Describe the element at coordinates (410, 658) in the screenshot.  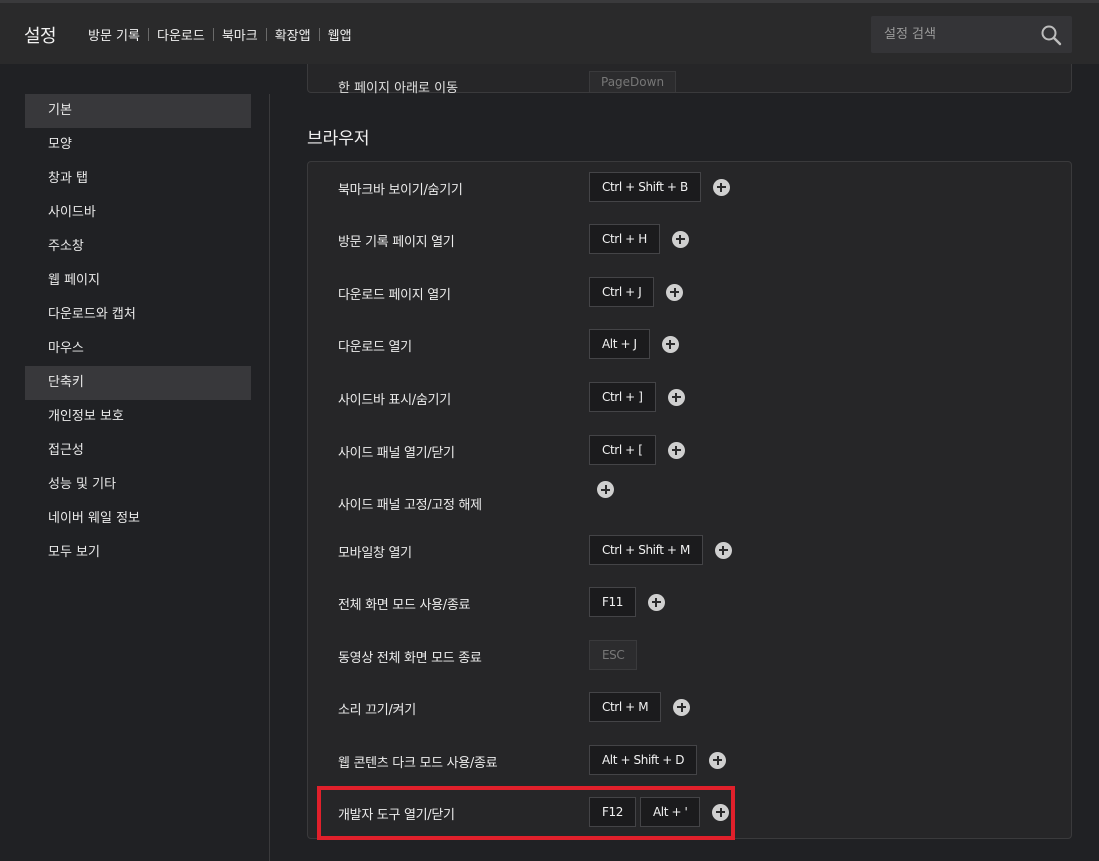
I see `shortcut-label: 동영상 전체 화면 모드 종료` at that location.